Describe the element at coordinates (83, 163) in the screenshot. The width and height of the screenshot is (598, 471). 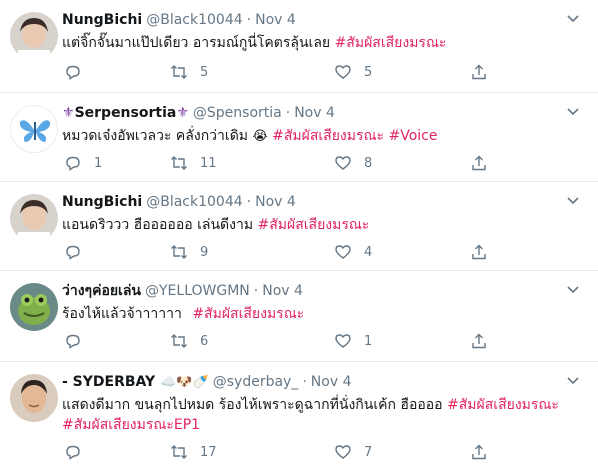
I see `reply-button: 1` at that location.